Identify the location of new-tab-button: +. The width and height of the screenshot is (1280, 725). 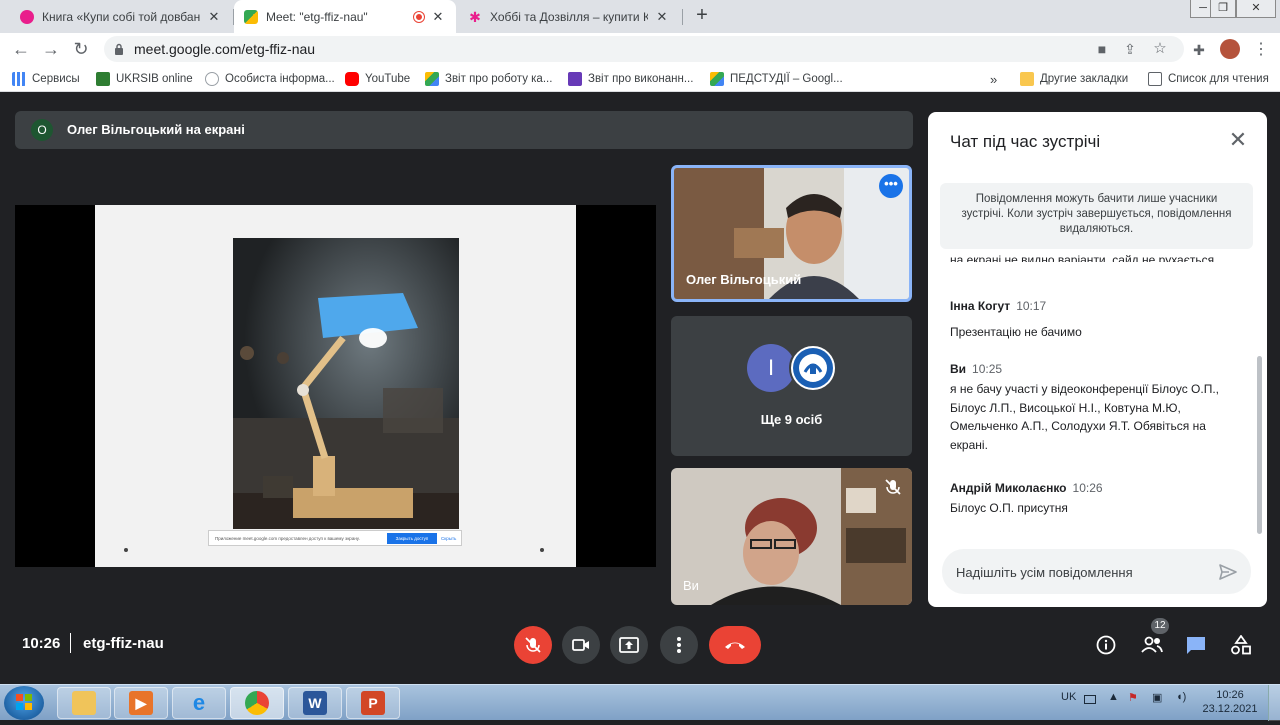
(702, 16).